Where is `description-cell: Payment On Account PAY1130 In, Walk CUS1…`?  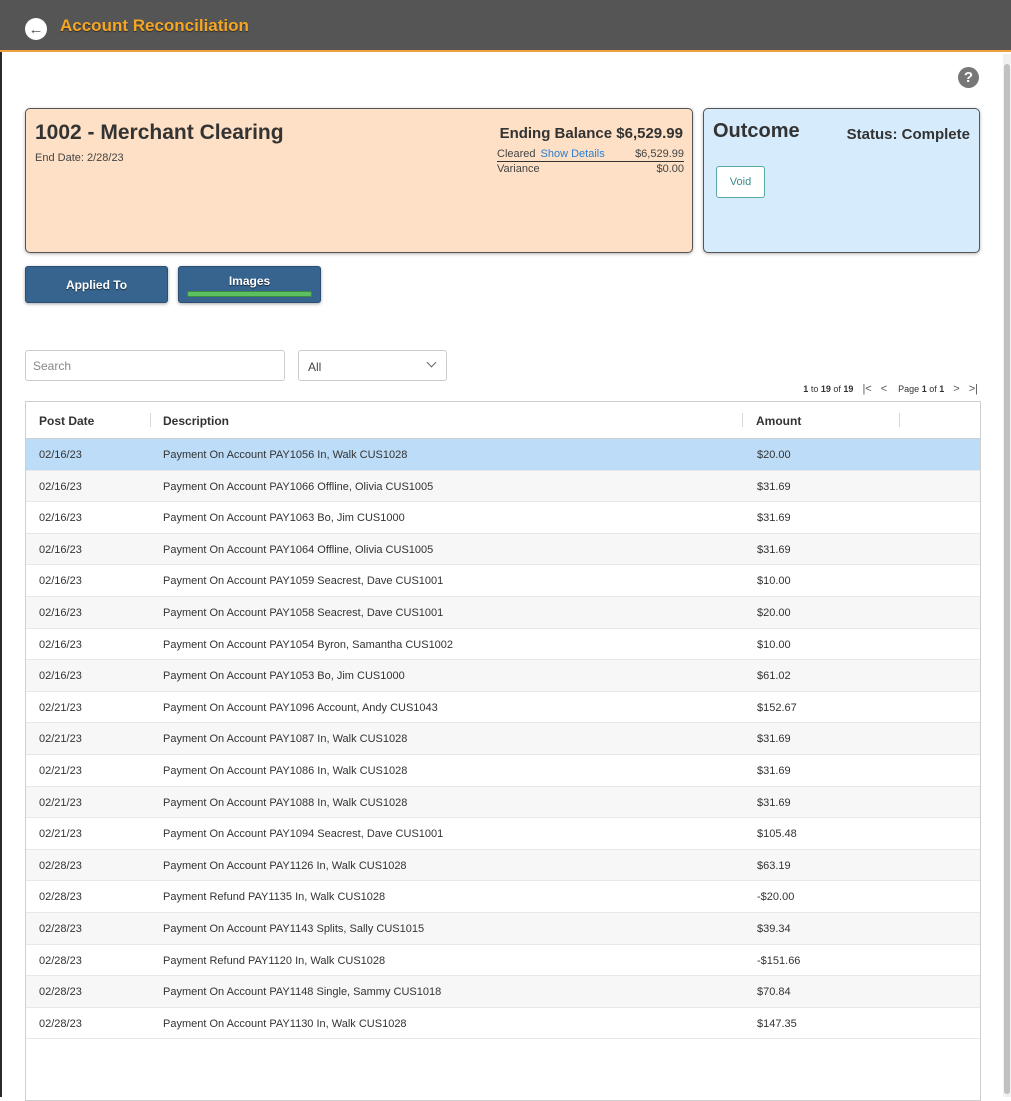 description-cell: Payment On Account PAY1130 In, Walk CUS1… is located at coordinates (285, 1023).